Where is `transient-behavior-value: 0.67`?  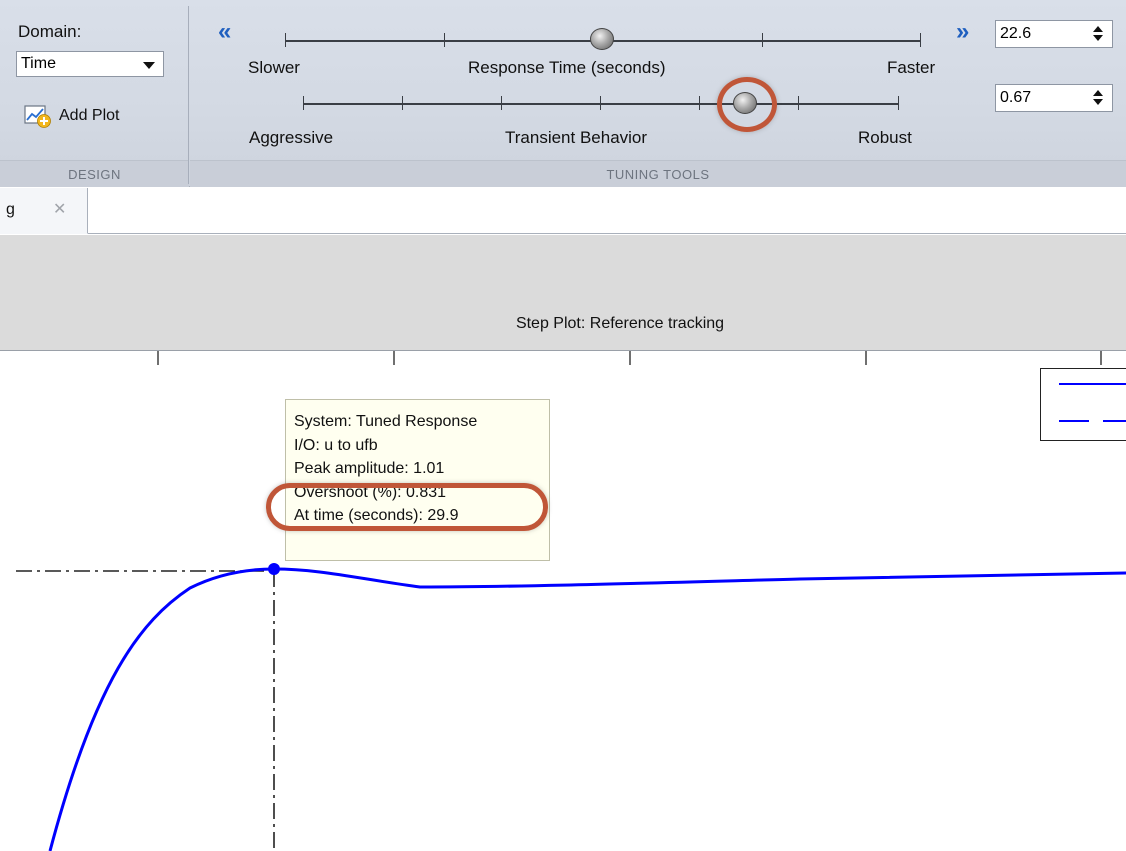
transient-behavior-value: 0.67 is located at coordinates (1016, 97).